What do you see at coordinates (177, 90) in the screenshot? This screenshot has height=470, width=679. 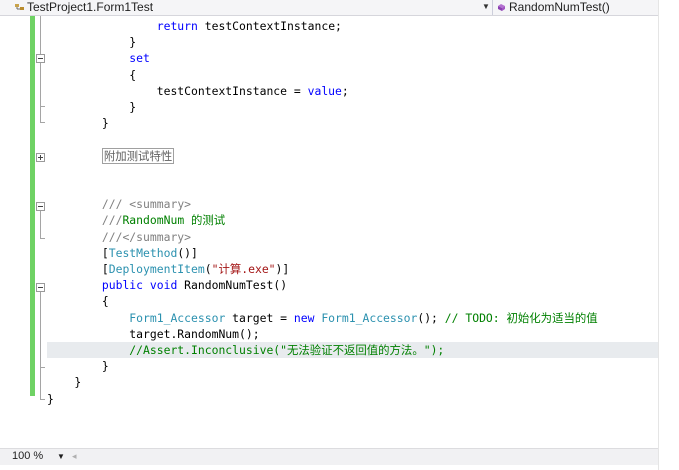 I see `code-token: testContextInstance =` at bounding box center [177, 90].